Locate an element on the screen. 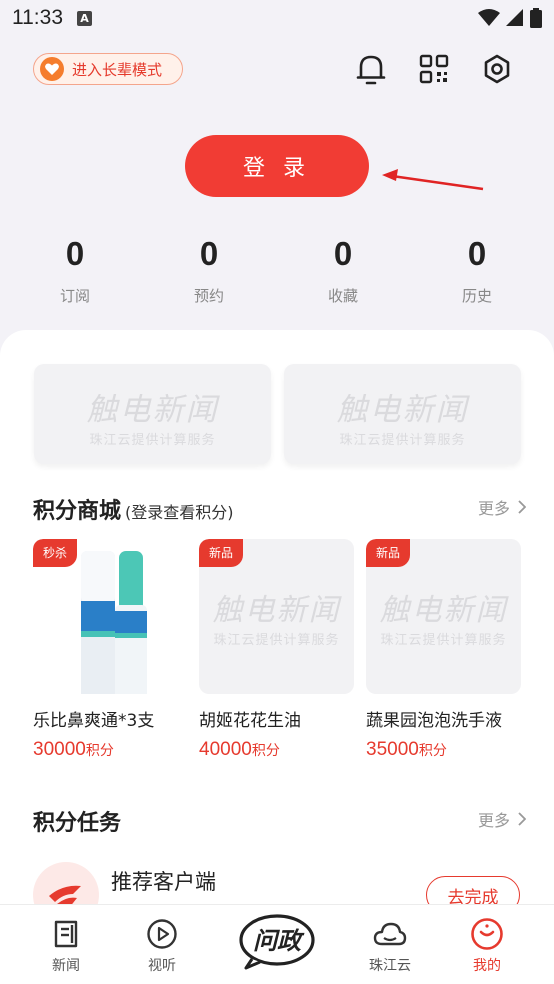 The image size is (554, 984). tab-label: 珠江云 is located at coordinates (390, 966).